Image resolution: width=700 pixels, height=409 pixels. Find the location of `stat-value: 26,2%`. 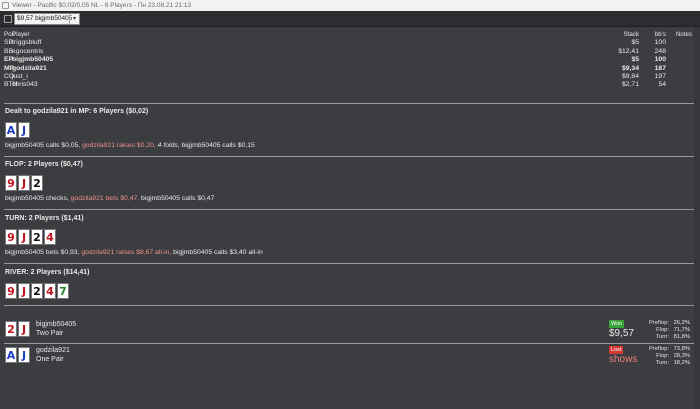

stat-value: 26,2% is located at coordinates (681, 323).